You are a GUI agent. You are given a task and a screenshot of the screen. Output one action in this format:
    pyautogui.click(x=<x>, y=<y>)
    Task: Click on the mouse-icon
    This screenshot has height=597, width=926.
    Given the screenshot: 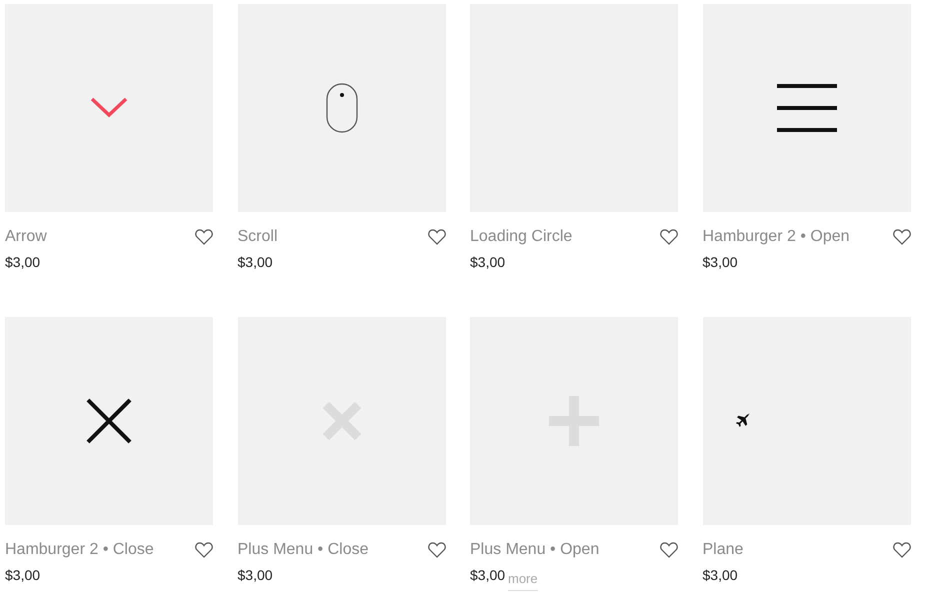 What is the action you would take?
    pyautogui.click(x=342, y=108)
    